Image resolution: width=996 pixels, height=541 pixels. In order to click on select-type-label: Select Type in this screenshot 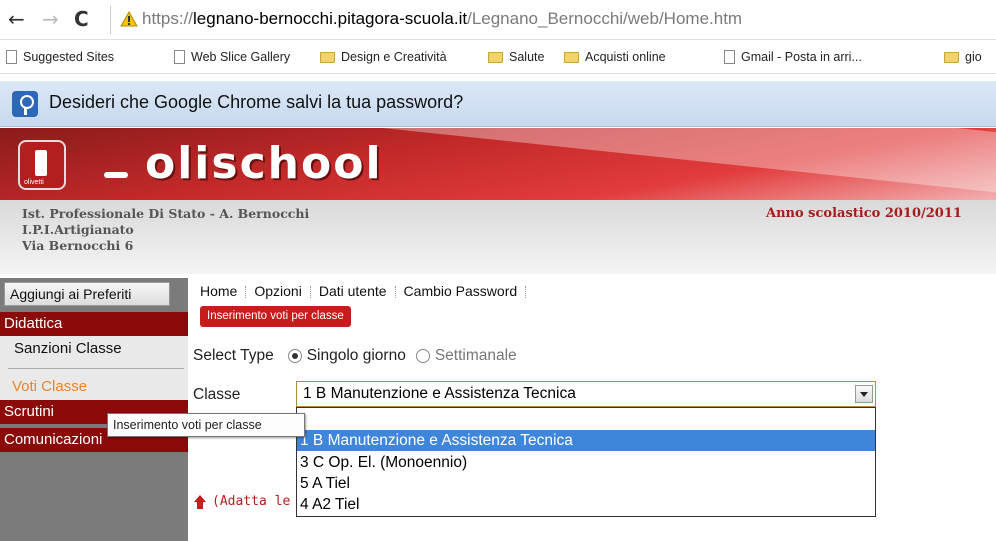, I will do `click(233, 355)`.